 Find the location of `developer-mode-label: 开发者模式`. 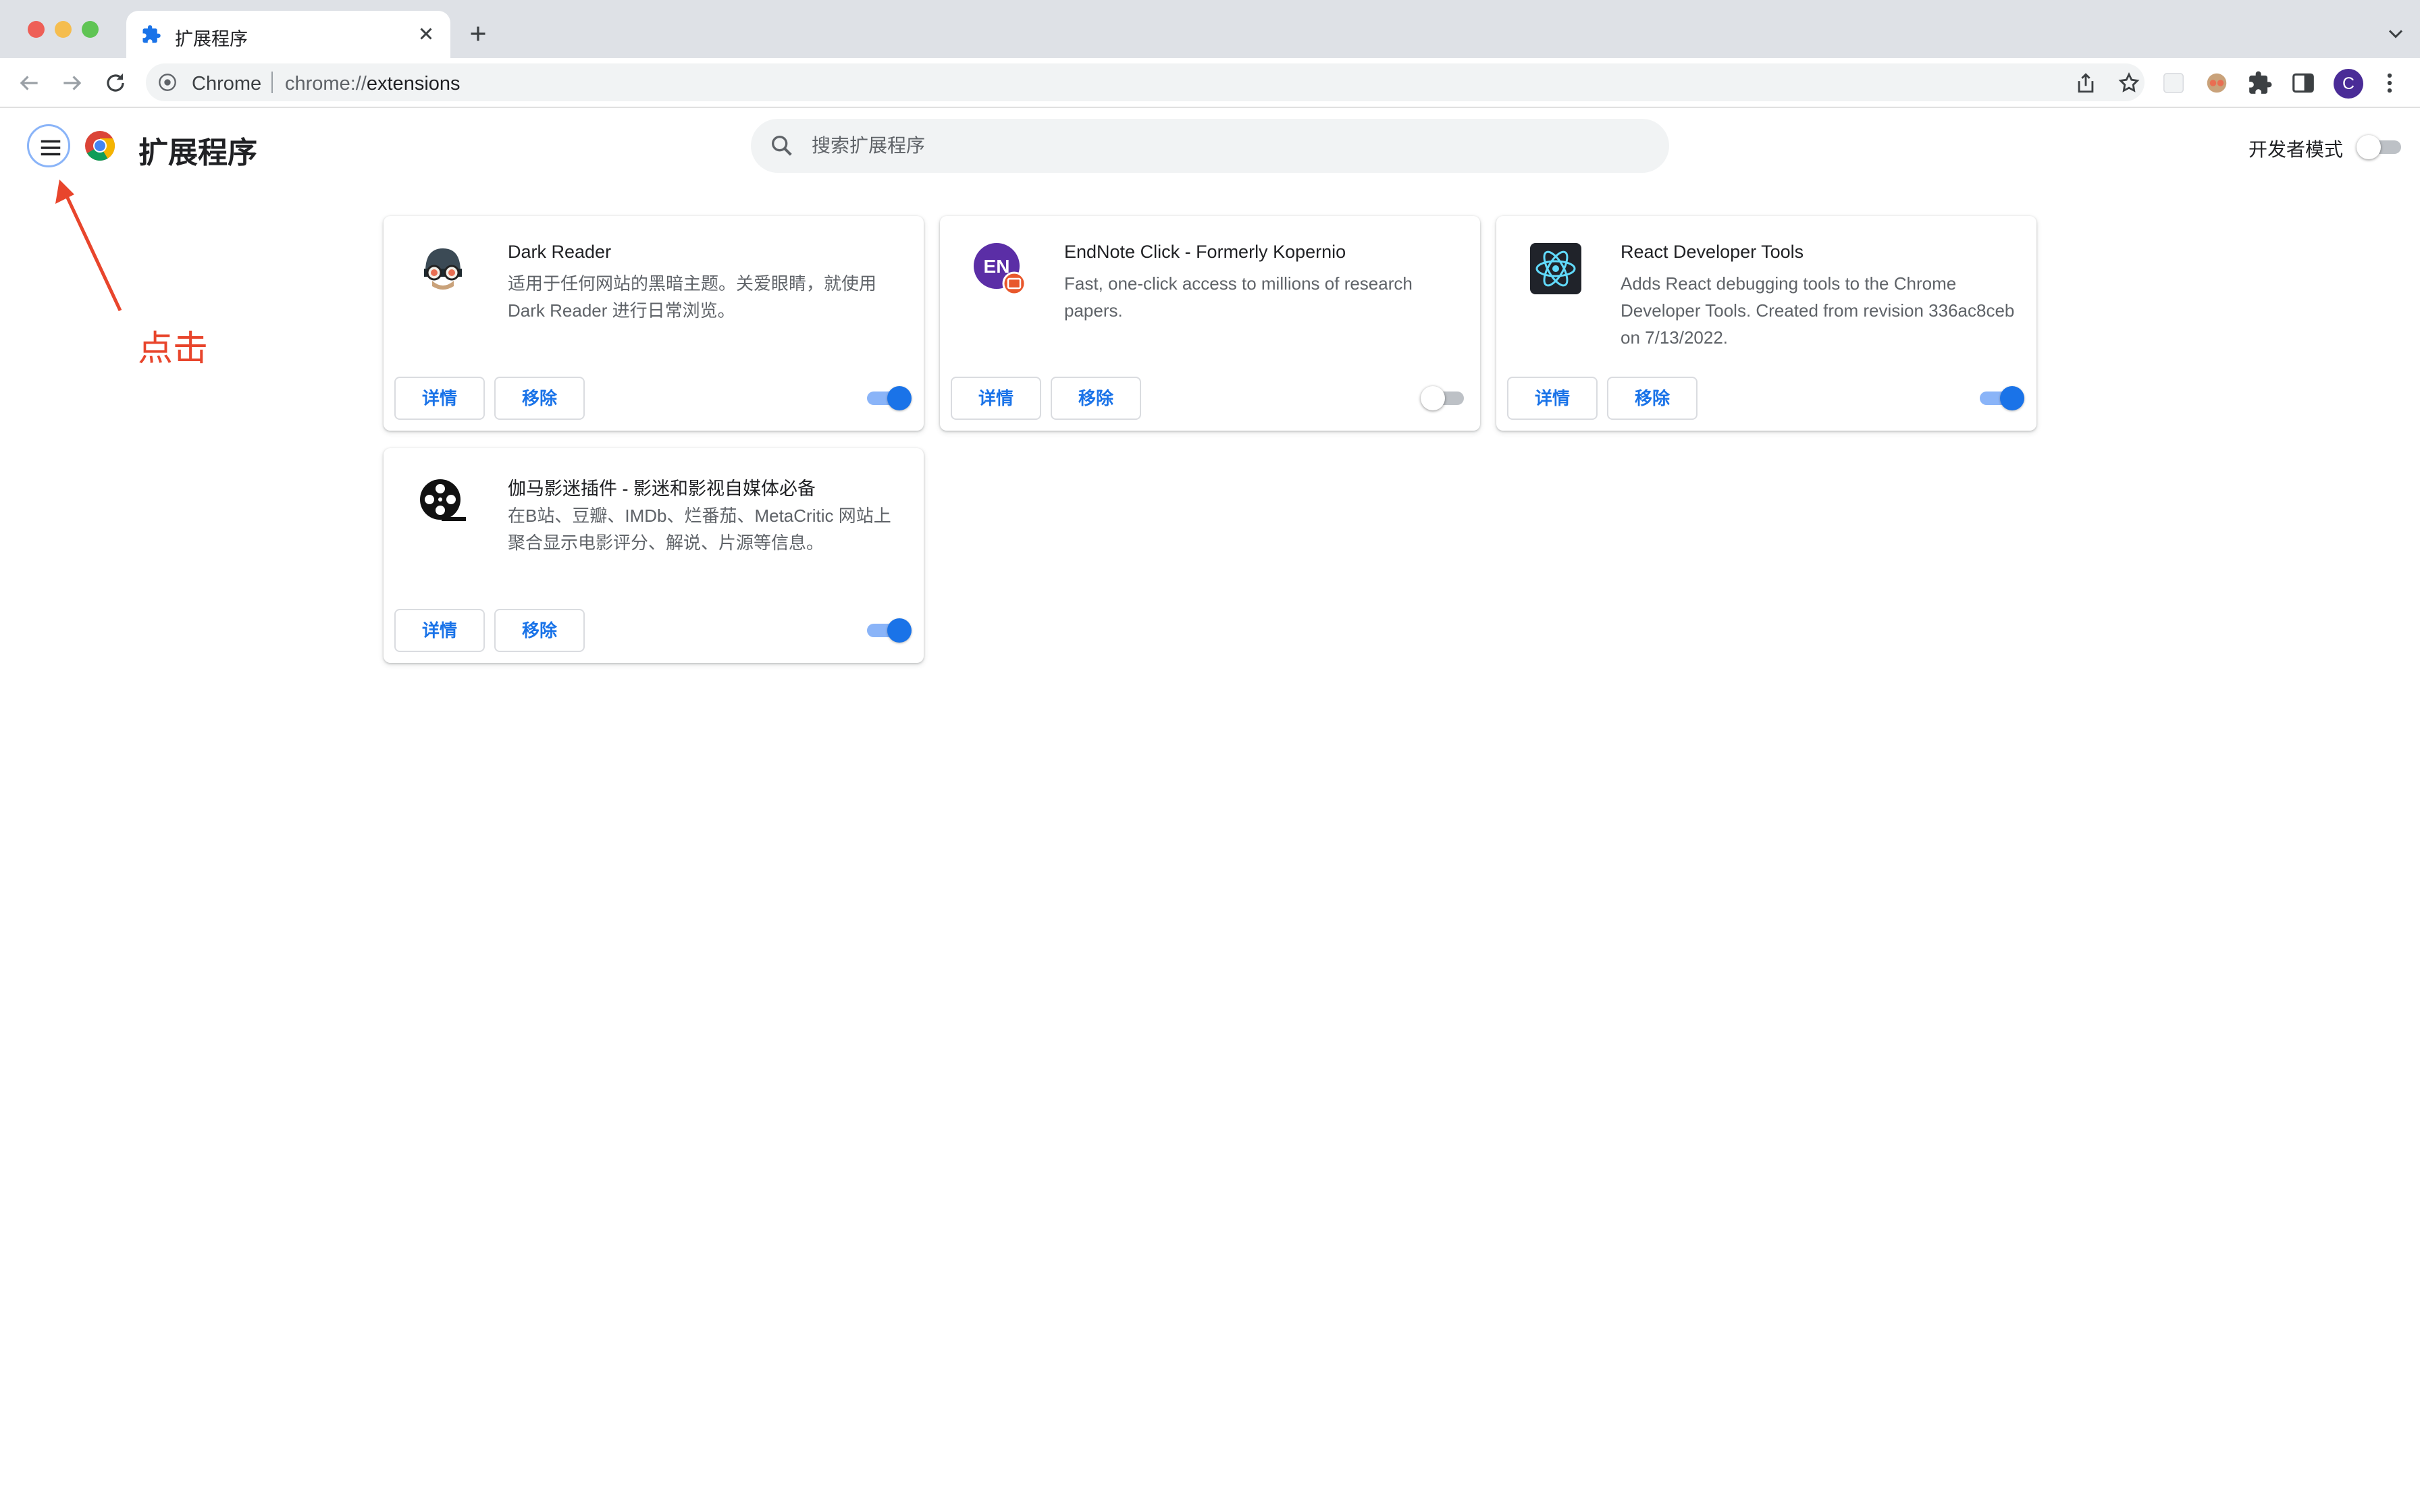

developer-mode-label: 开发者模式 is located at coordinates (2296, 149).